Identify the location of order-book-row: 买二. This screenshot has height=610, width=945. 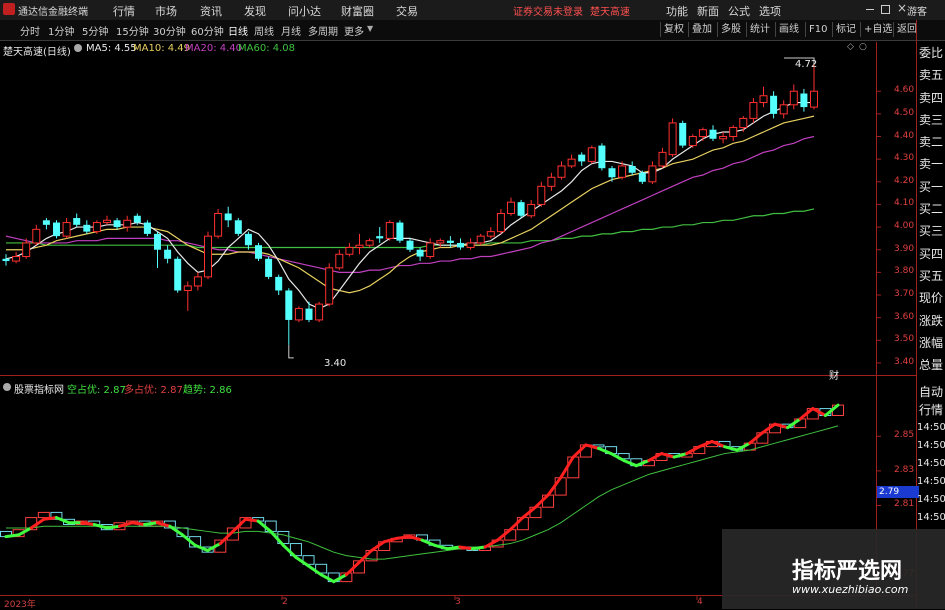
(931, 209).